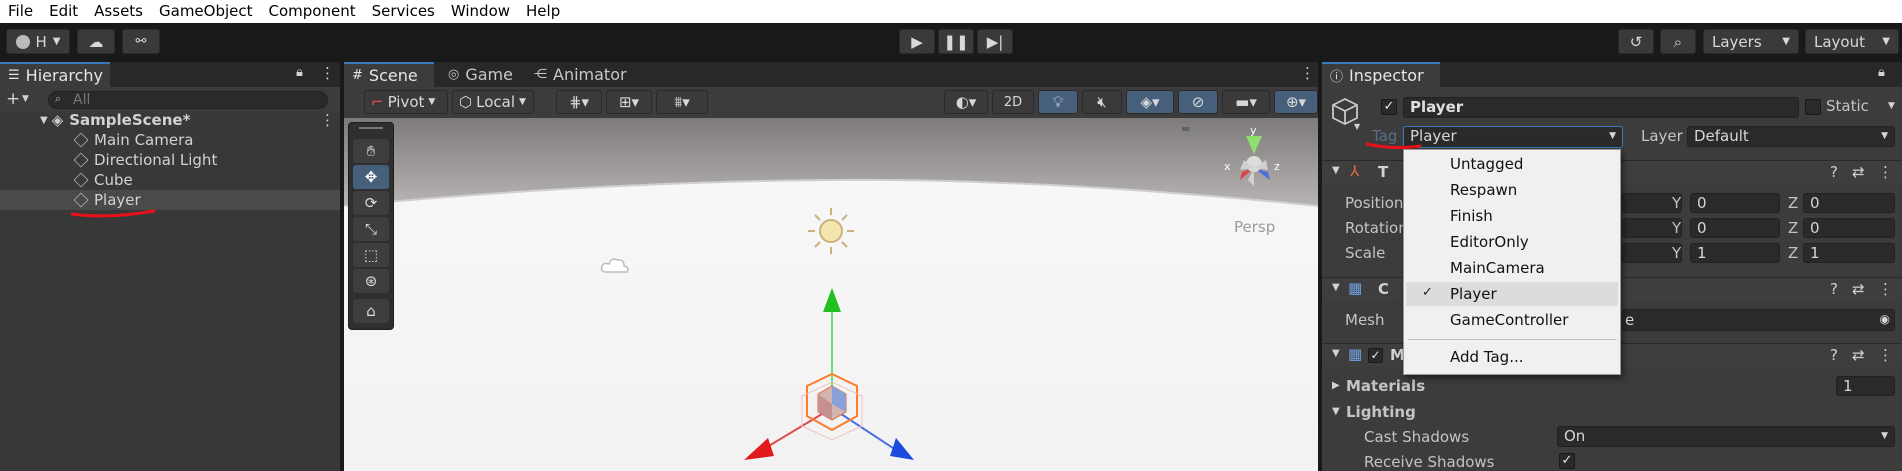 Image resolution: width=1902 pixels, height=471 pixels. Describe the element at coordinates (38, 41) in the screenshot. I see `account-button: H ▼` at that location.